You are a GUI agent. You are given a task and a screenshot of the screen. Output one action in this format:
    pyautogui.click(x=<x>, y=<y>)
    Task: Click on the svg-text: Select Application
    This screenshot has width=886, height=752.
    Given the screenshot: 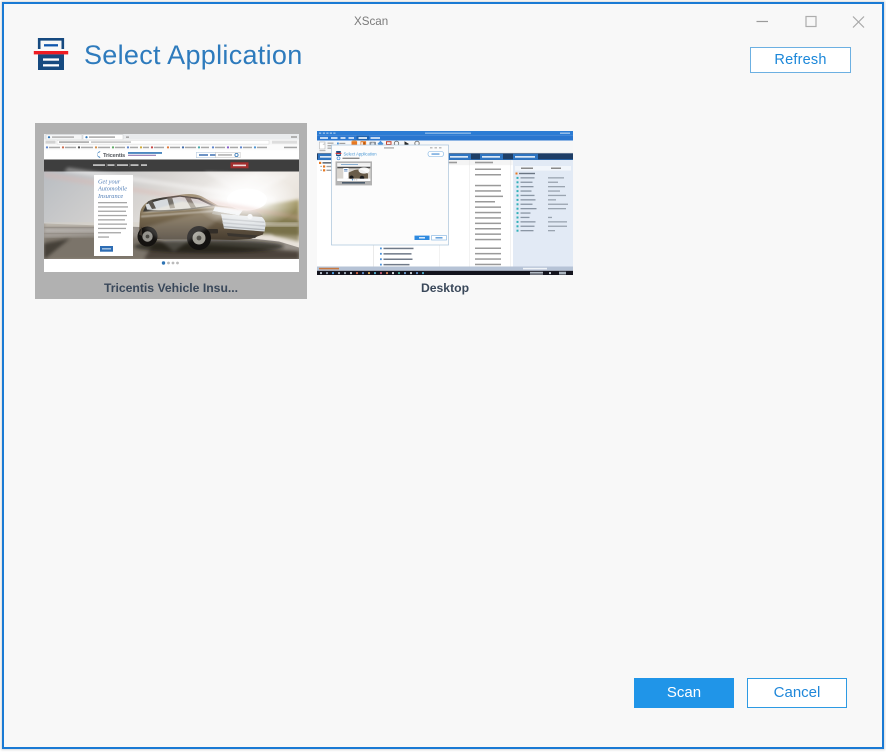 What is the action you would take?
    pyautogui.click(x=361, y=153)
    